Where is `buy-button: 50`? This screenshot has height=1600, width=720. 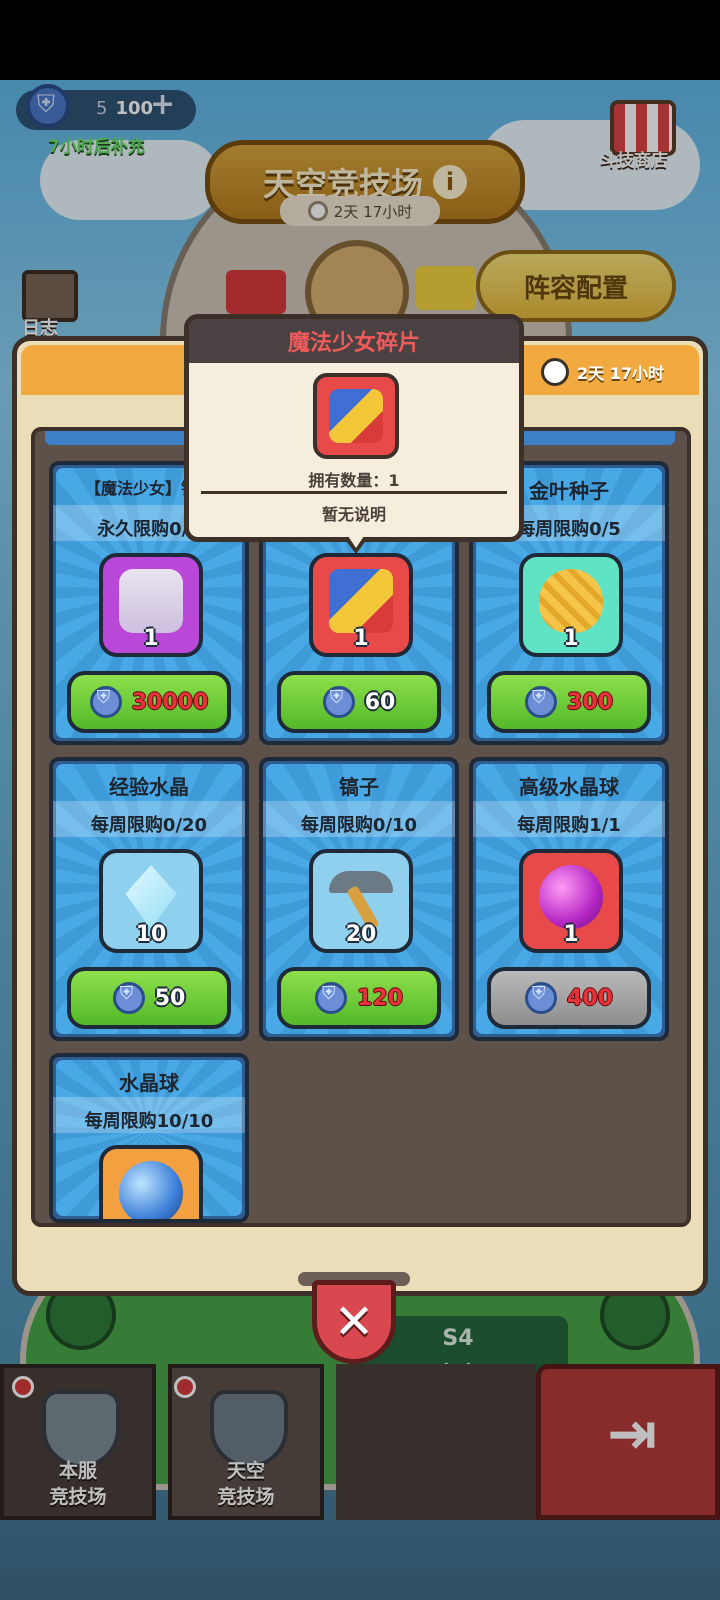 buy-button: 50 is located at coordinates (149, 998).